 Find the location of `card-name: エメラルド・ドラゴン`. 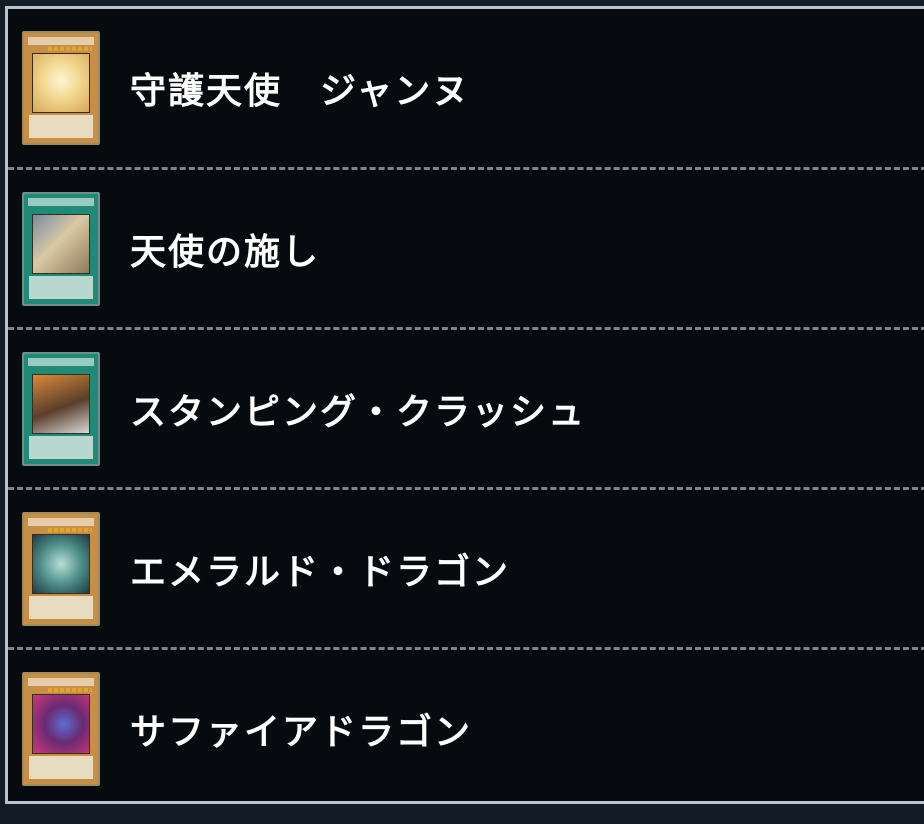

card-name: エメラルド・ドラゴン is located at coordinates (320, 572).